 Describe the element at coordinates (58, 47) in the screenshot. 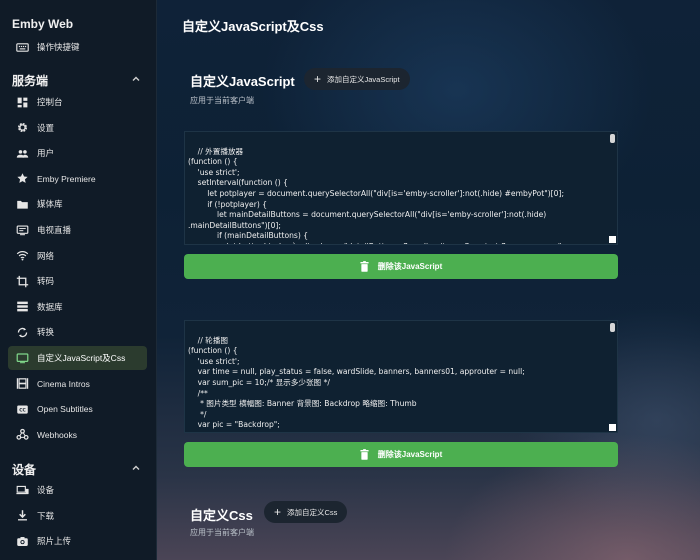

I see `sidebar-item-label: 操作快捷键` at that location.